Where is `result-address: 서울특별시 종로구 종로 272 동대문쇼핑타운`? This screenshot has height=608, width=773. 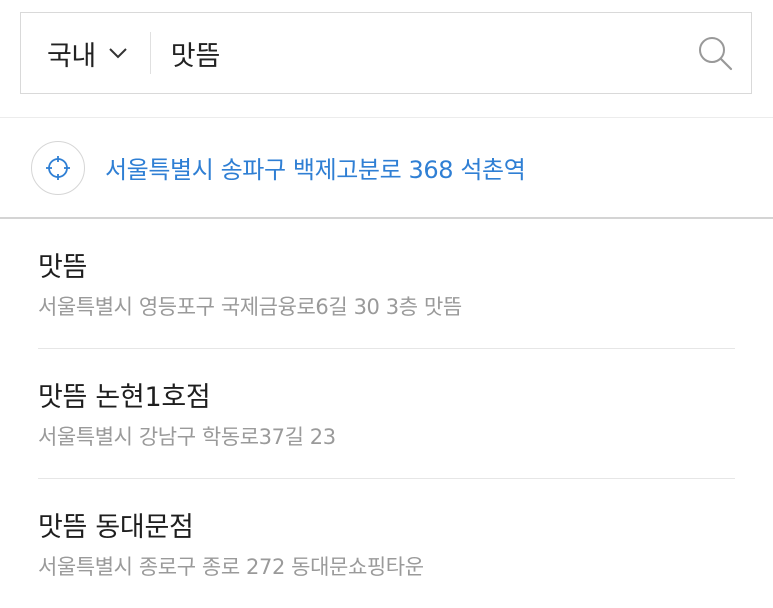
result-address: 서울특별시 종로구 종로 272 동대문쇼핑타운 is located at coordinates (231, 567).